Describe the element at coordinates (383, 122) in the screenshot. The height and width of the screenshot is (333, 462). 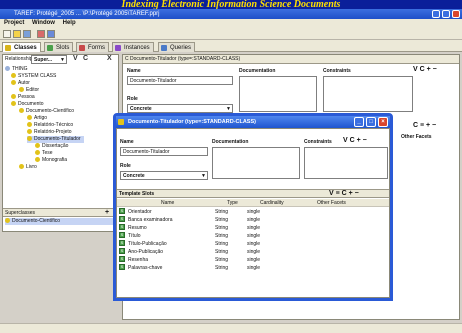
I see `close-icon: ×` at that location.